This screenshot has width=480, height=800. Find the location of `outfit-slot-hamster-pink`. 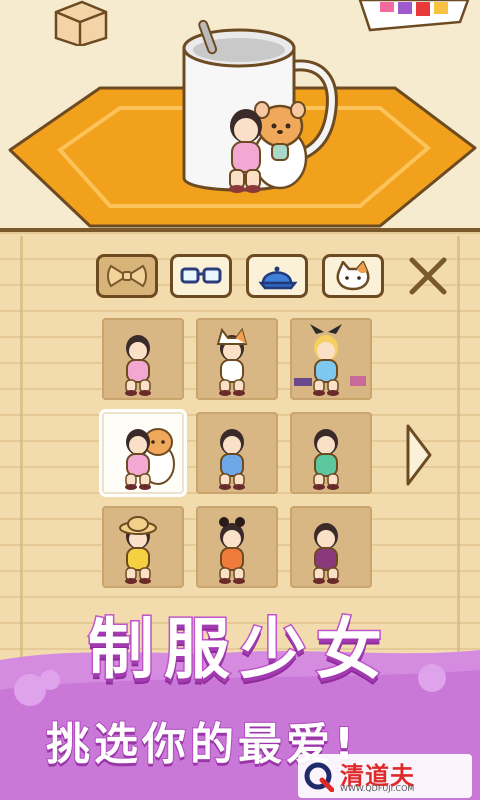

outfit-slot-hamster-pink is located at coordinates (143, 453).